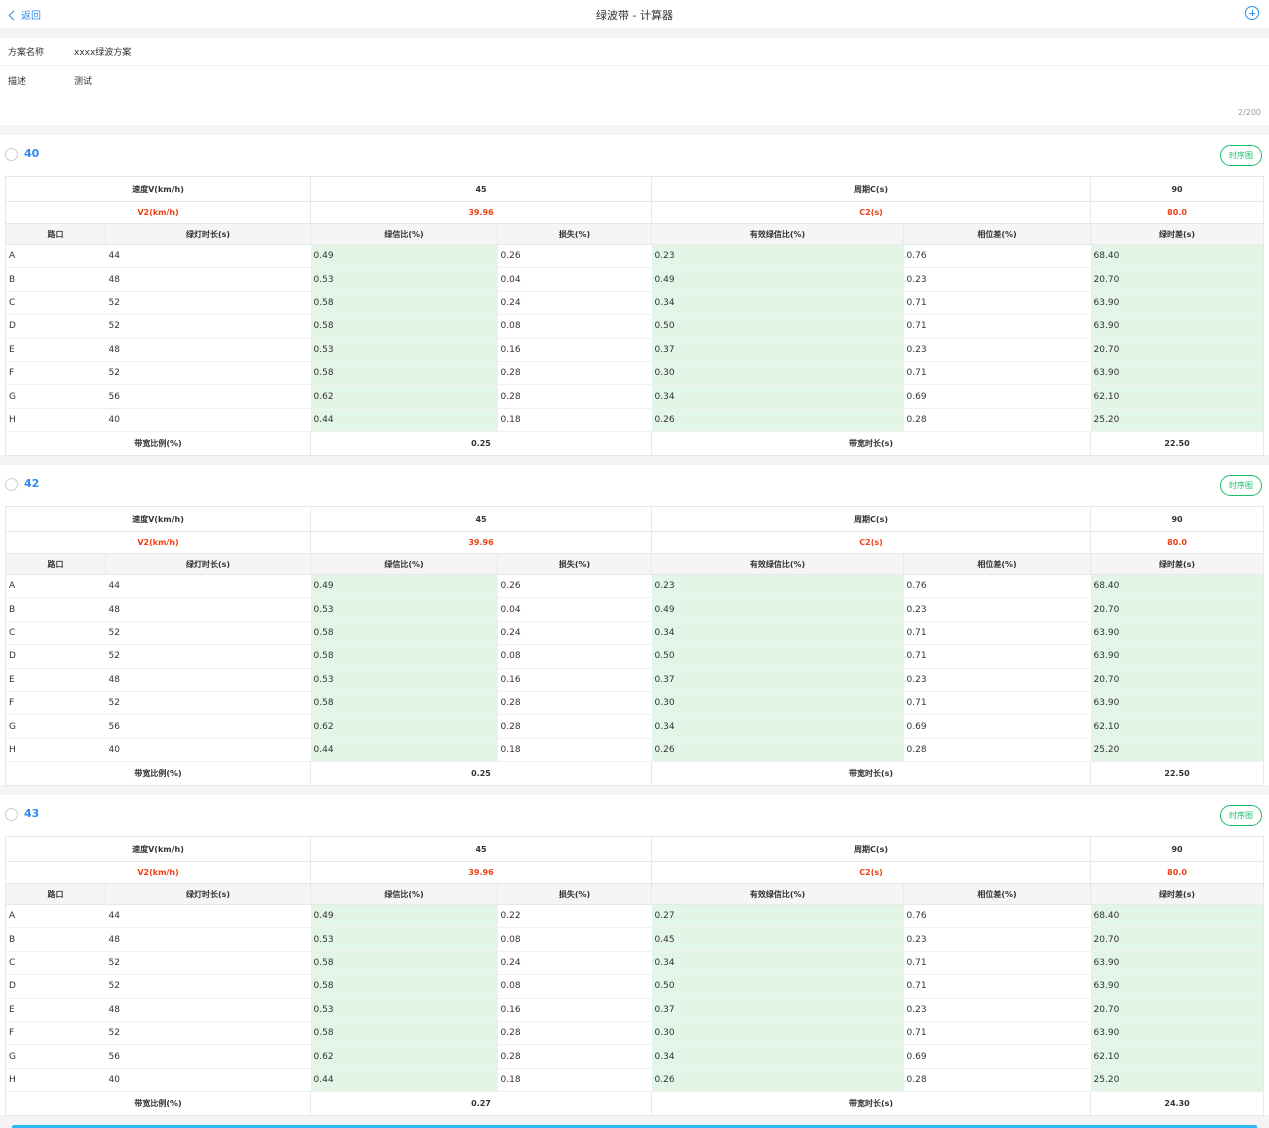  I want to click on table-cell: E, so click(55, 1010).